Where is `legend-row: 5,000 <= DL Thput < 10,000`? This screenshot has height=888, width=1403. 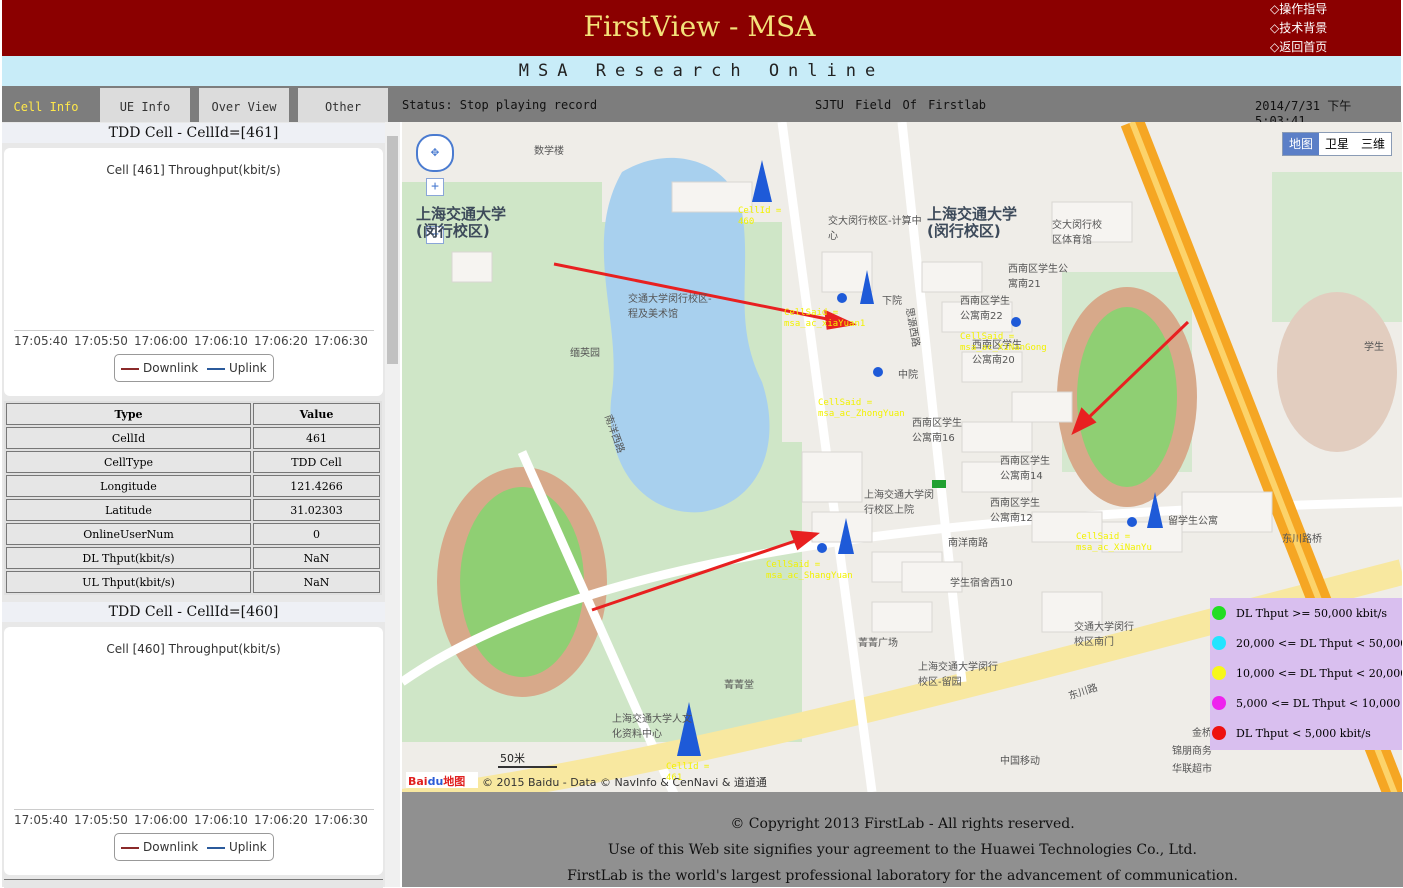 legend-row: 5,000 <= DL Thput < 10,000 is located at coordinates (1306, 703).